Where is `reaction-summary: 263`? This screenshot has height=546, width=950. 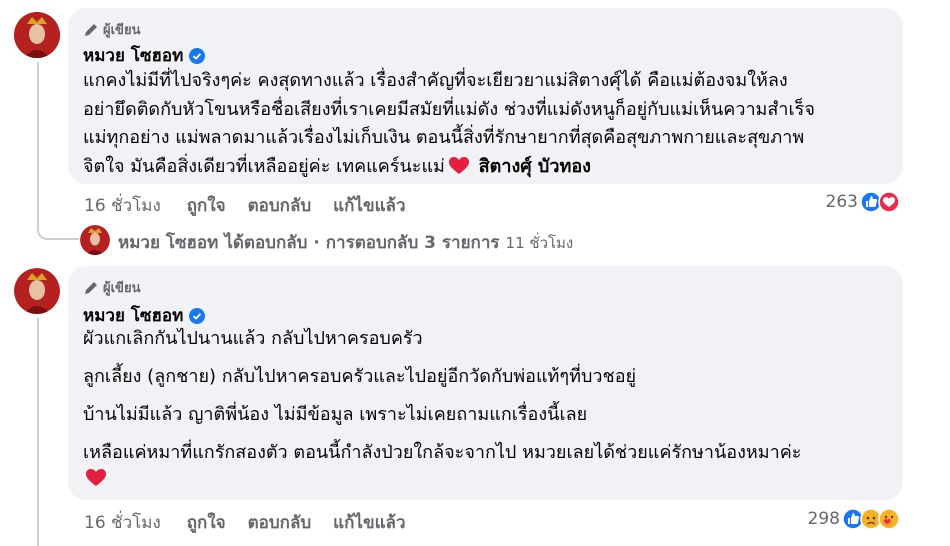
reaction-summary: 263 is located at coordinates (863, 202).